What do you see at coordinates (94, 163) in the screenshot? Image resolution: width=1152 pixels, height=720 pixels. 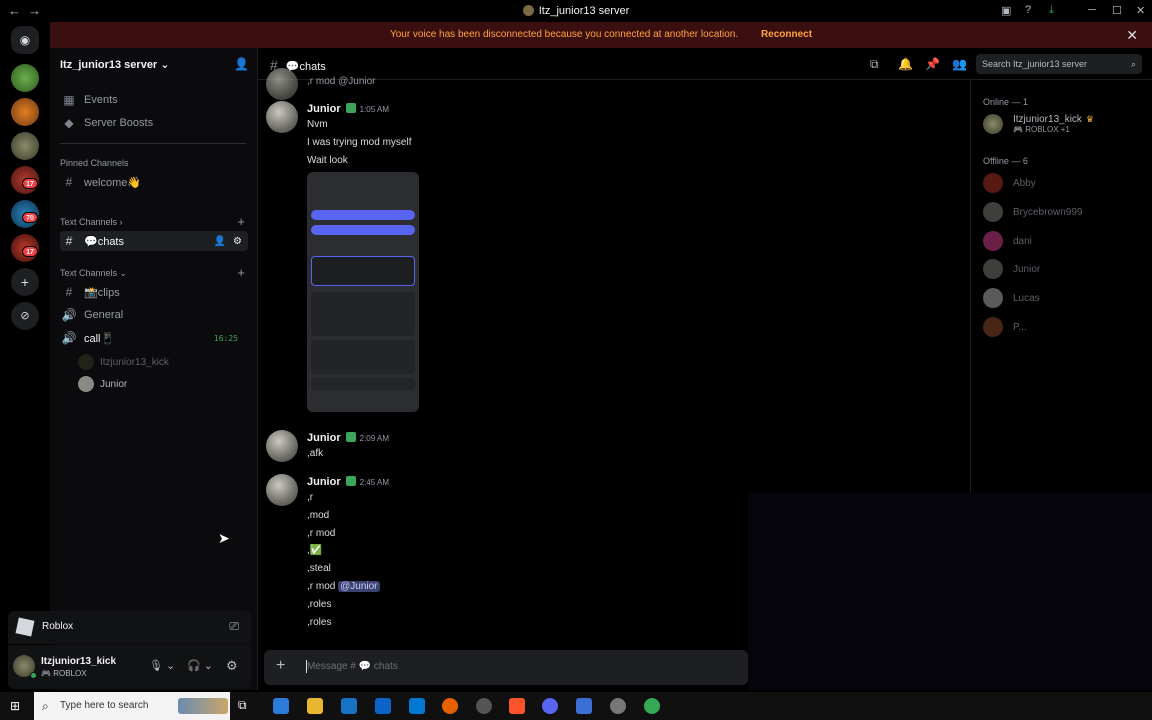 I see `pinned-header: Pinned Channels` at bounding box center [94, 163].